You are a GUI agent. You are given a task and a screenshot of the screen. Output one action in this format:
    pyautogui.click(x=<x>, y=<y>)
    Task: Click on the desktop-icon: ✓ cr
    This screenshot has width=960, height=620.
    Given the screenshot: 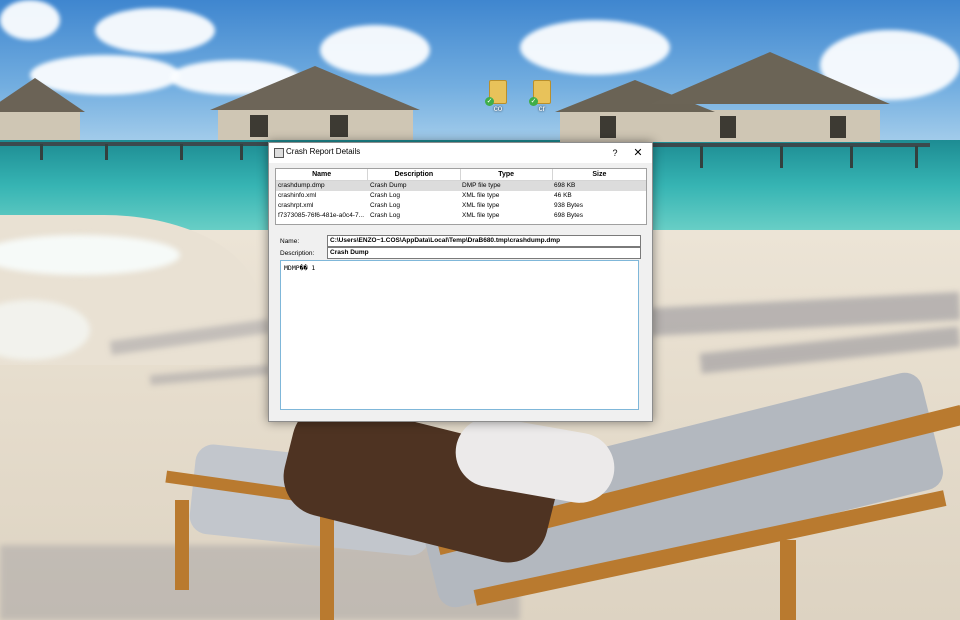 What is the action you would take?
    pyautogui.click(x=540, y=96)
    